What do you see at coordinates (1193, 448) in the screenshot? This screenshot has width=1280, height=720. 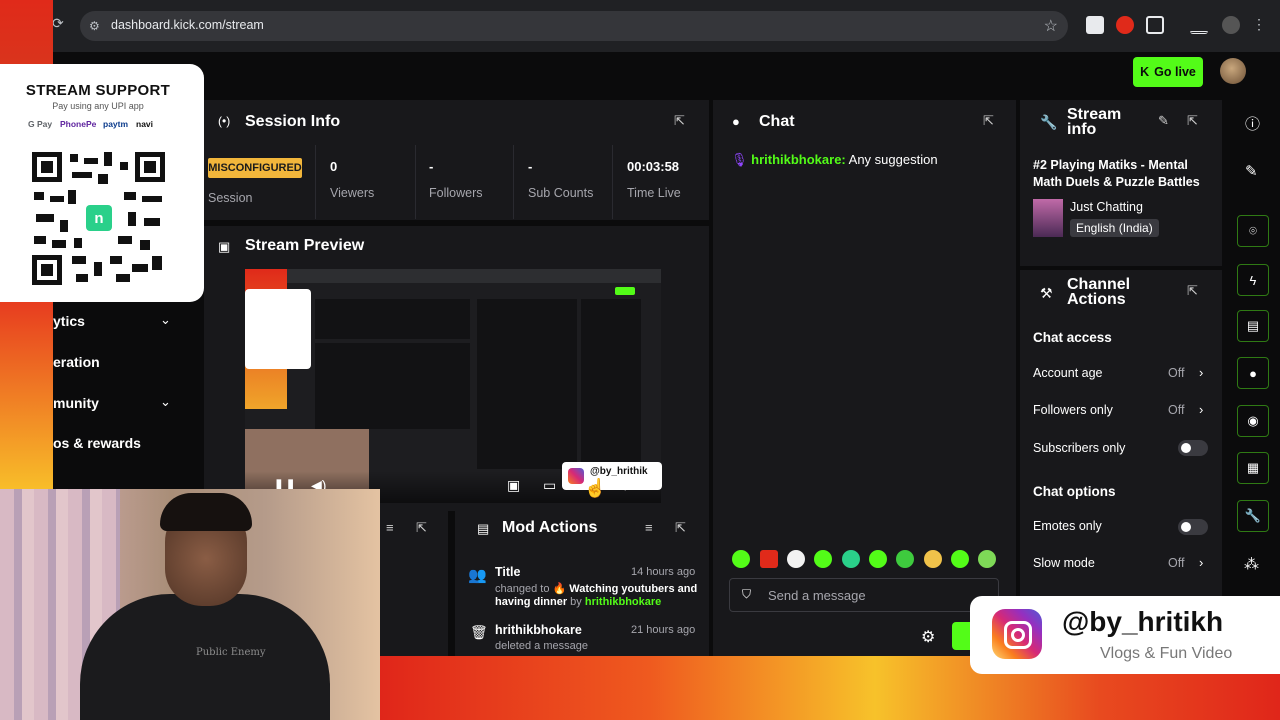 I see `subscribers-only-toggle` at bounding box center [1193, 448].